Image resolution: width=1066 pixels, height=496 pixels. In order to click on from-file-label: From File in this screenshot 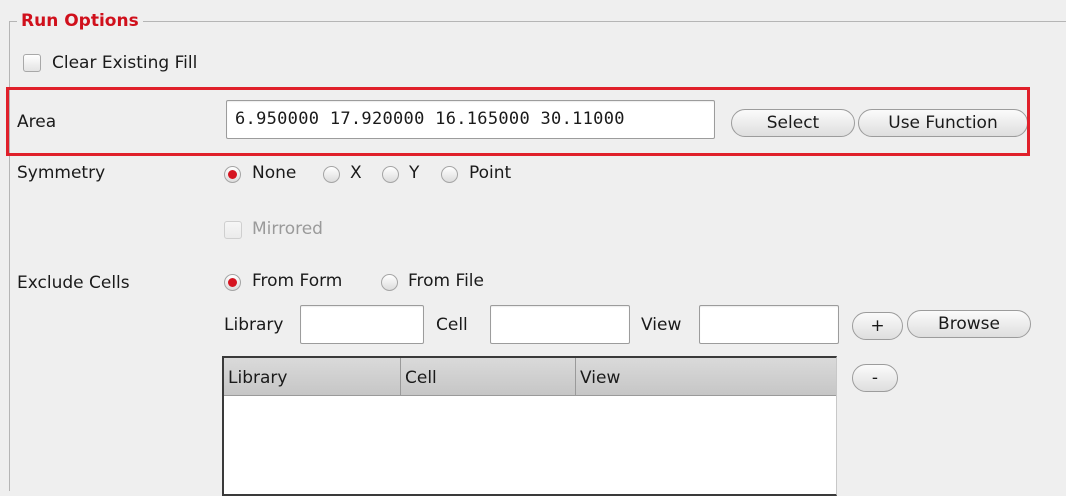, I will do `click(446, 281)`.